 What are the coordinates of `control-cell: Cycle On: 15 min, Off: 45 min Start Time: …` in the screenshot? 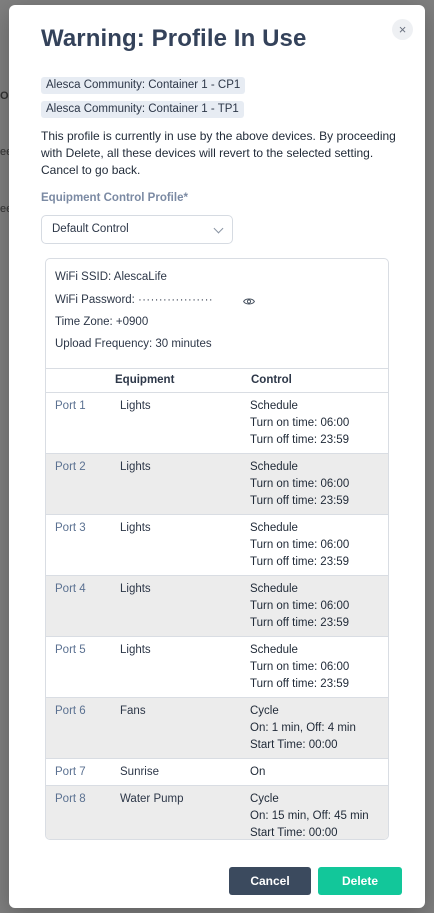 It's located at (309, 815).